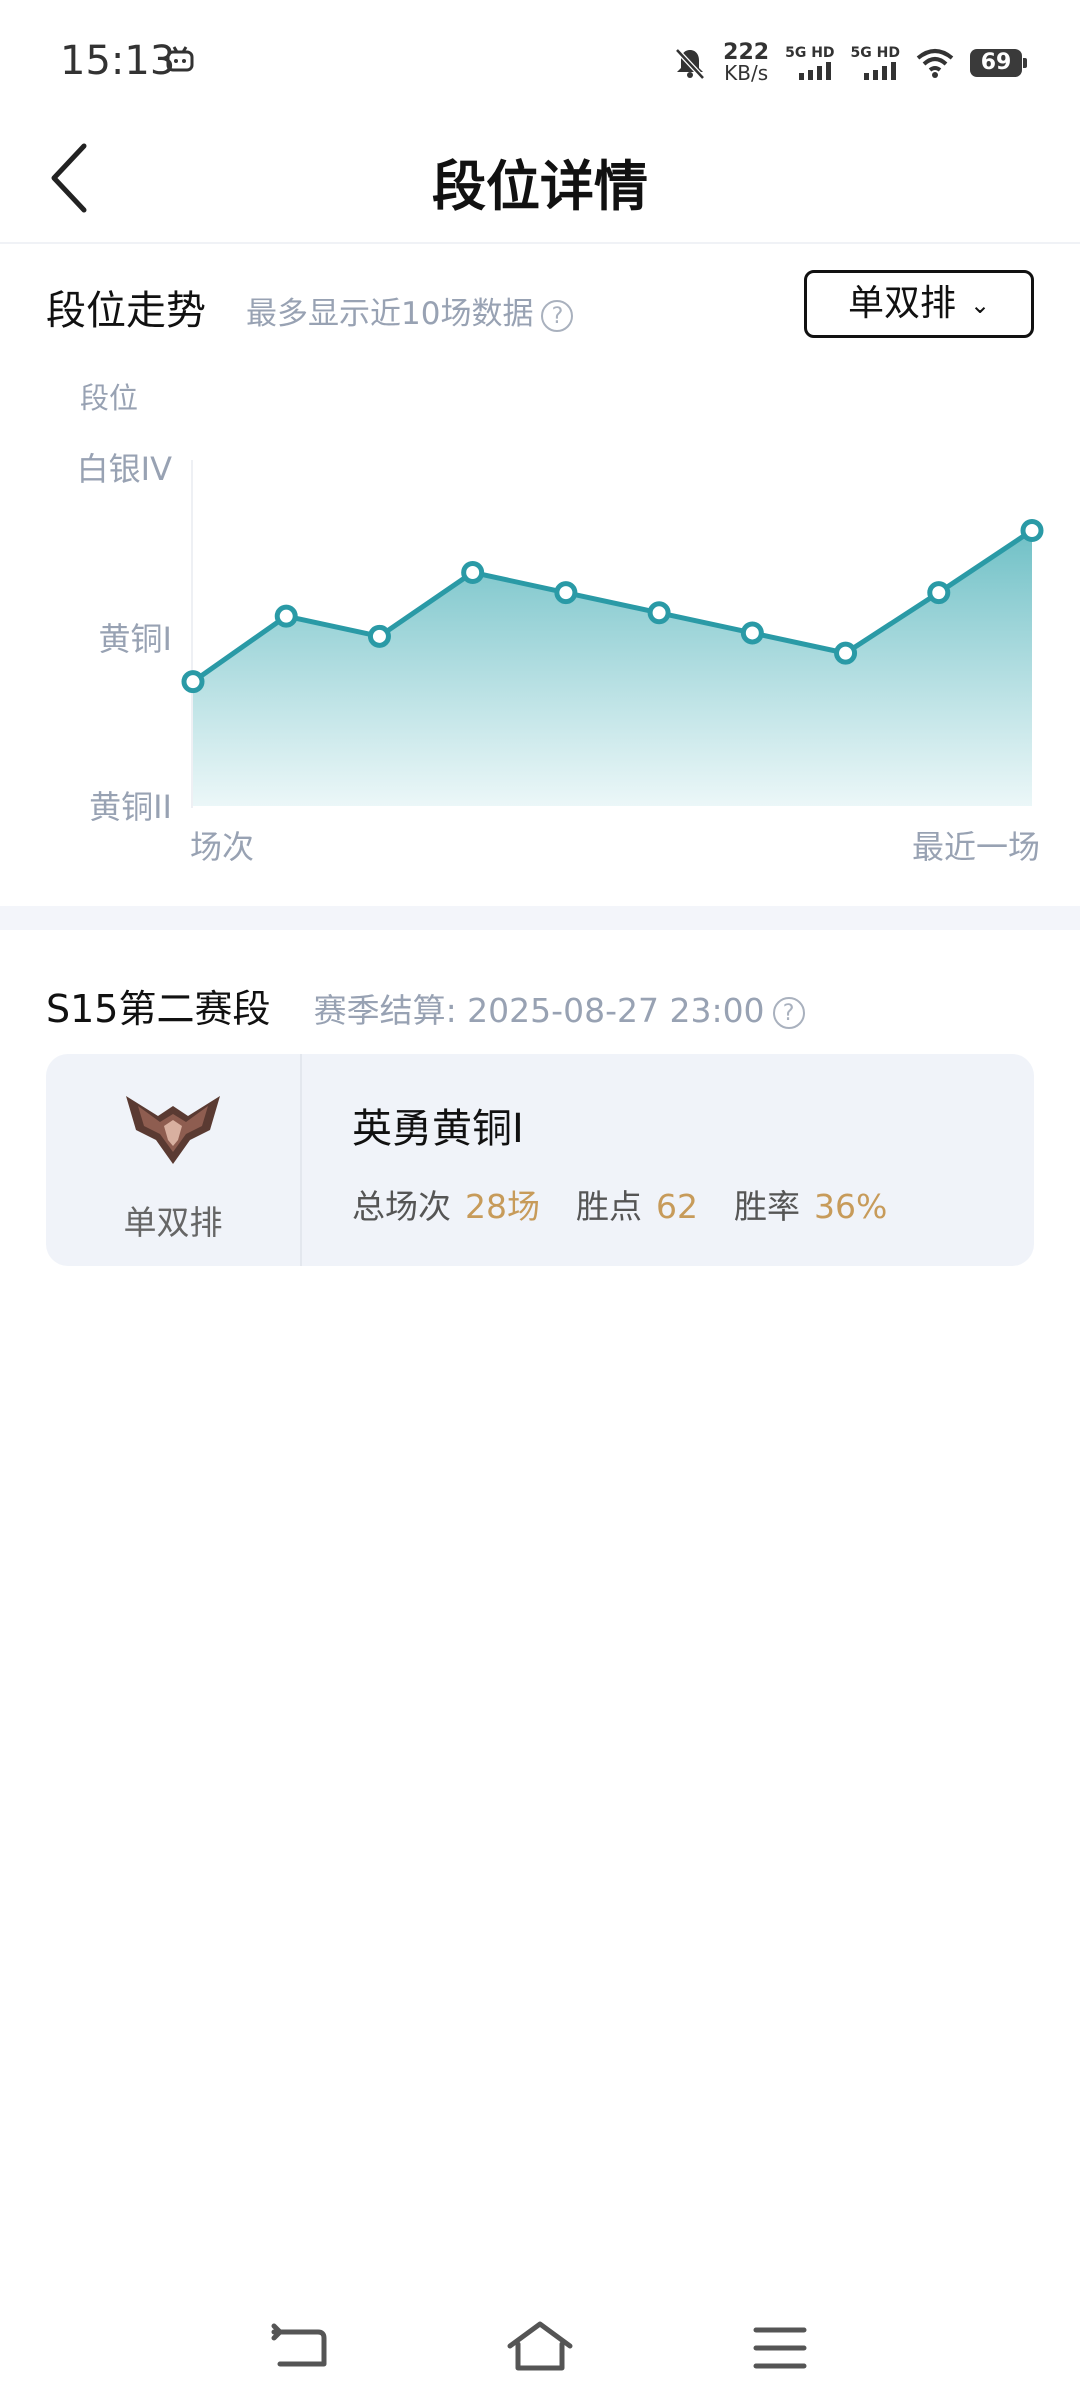 The width and height of the screenshot is (1080, 2408). Describe the element at coordinates (118, 61) in the screenshot. I see `status-time: 15:13` at that location.